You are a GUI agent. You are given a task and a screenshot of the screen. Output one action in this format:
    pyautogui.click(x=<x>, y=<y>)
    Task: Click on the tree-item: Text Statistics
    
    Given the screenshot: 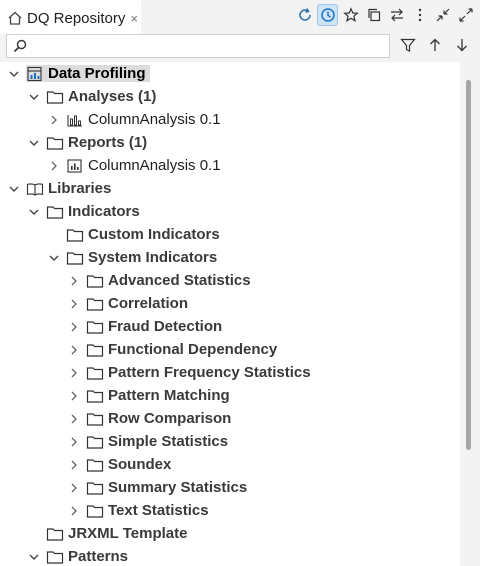 What is the action you would take?
    pyautogui.click(x=139, y=510)
    